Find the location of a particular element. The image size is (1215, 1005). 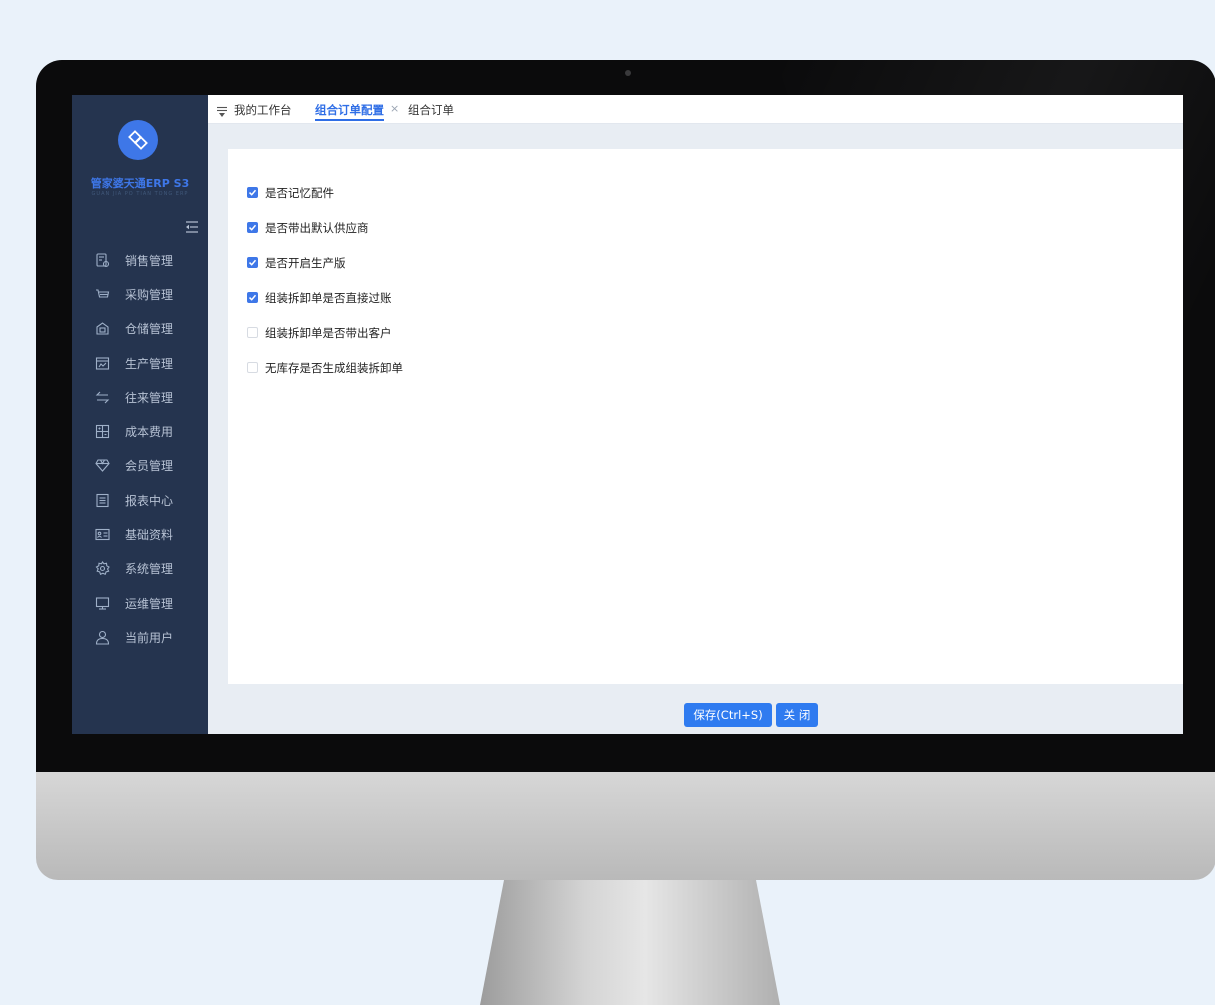

option-row: 组装拆卸单是否直接过账 is located at coordinates (325, 297).